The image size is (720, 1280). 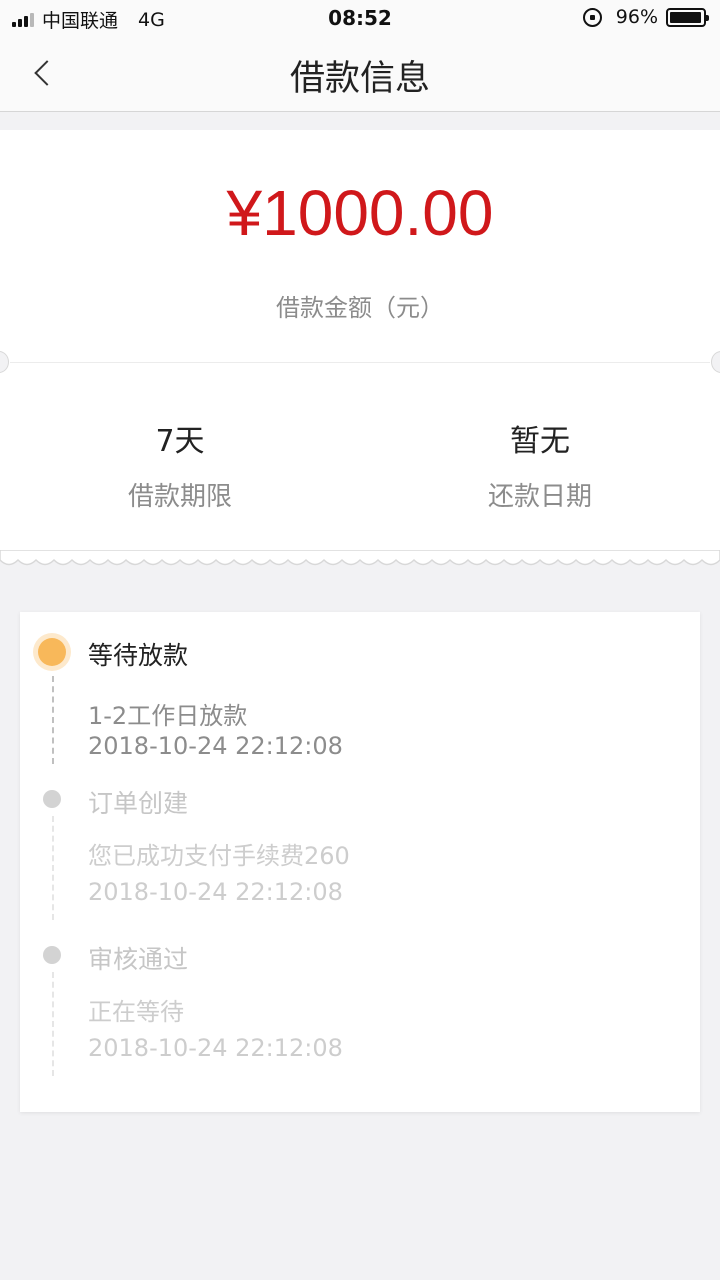 What do you see at coordinates (540, 464) in the screenshot?
I see `repay-date: 暂无 还款日期` at bounding box center [540, 464].